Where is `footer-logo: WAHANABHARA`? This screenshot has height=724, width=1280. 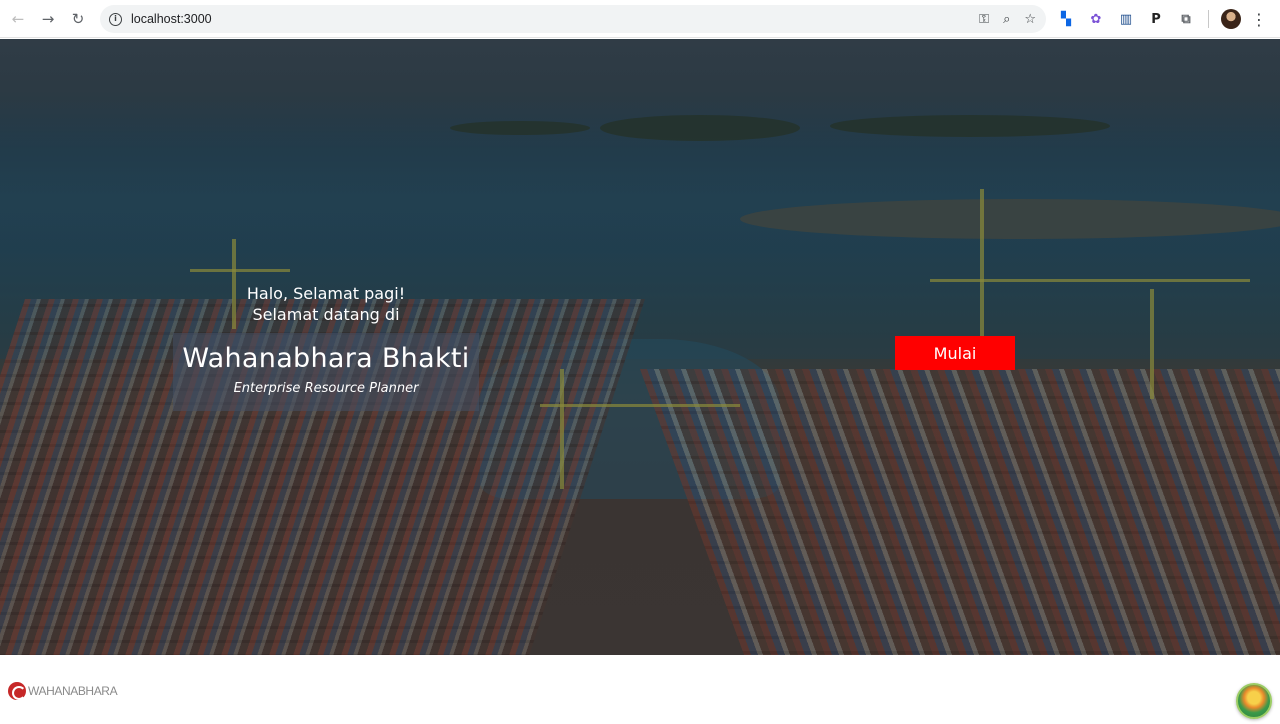 footer-logo: WAHANABHARA is located at coordinates (63, 691).